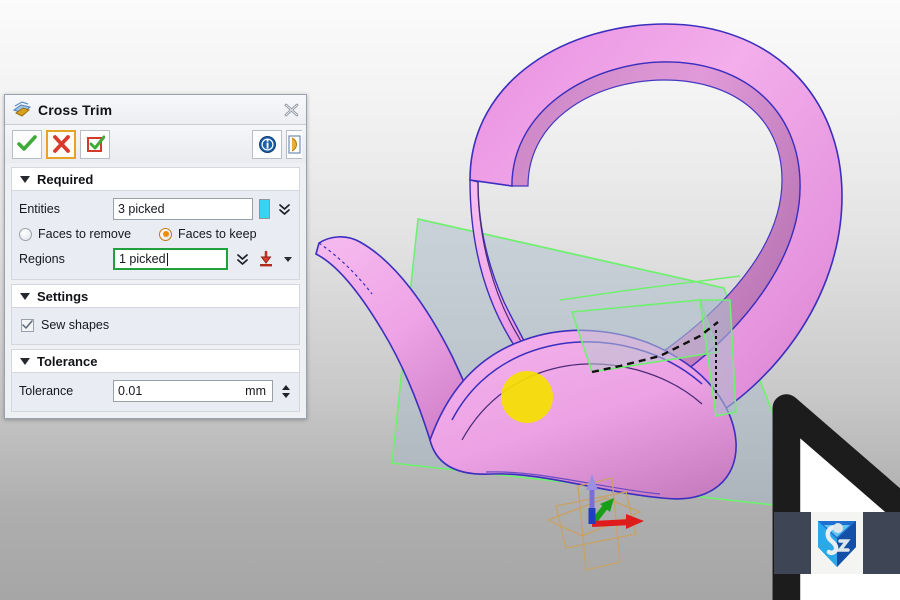  I want to click on blue-info-icon, so click(267, 144).